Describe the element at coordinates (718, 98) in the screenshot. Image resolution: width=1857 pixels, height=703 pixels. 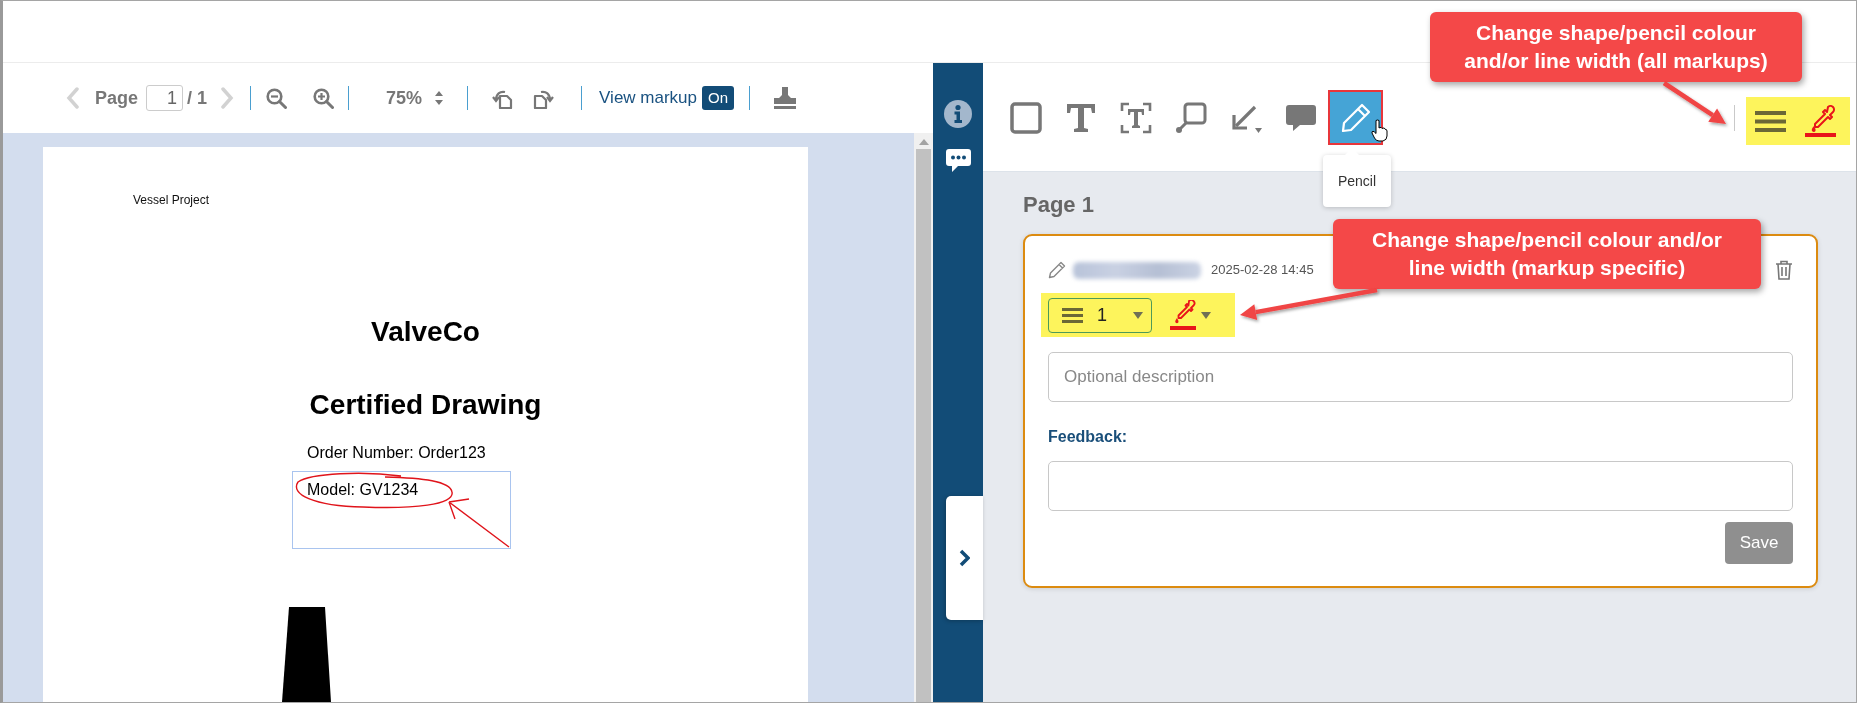
I see `markup-toggle: On` at that location.